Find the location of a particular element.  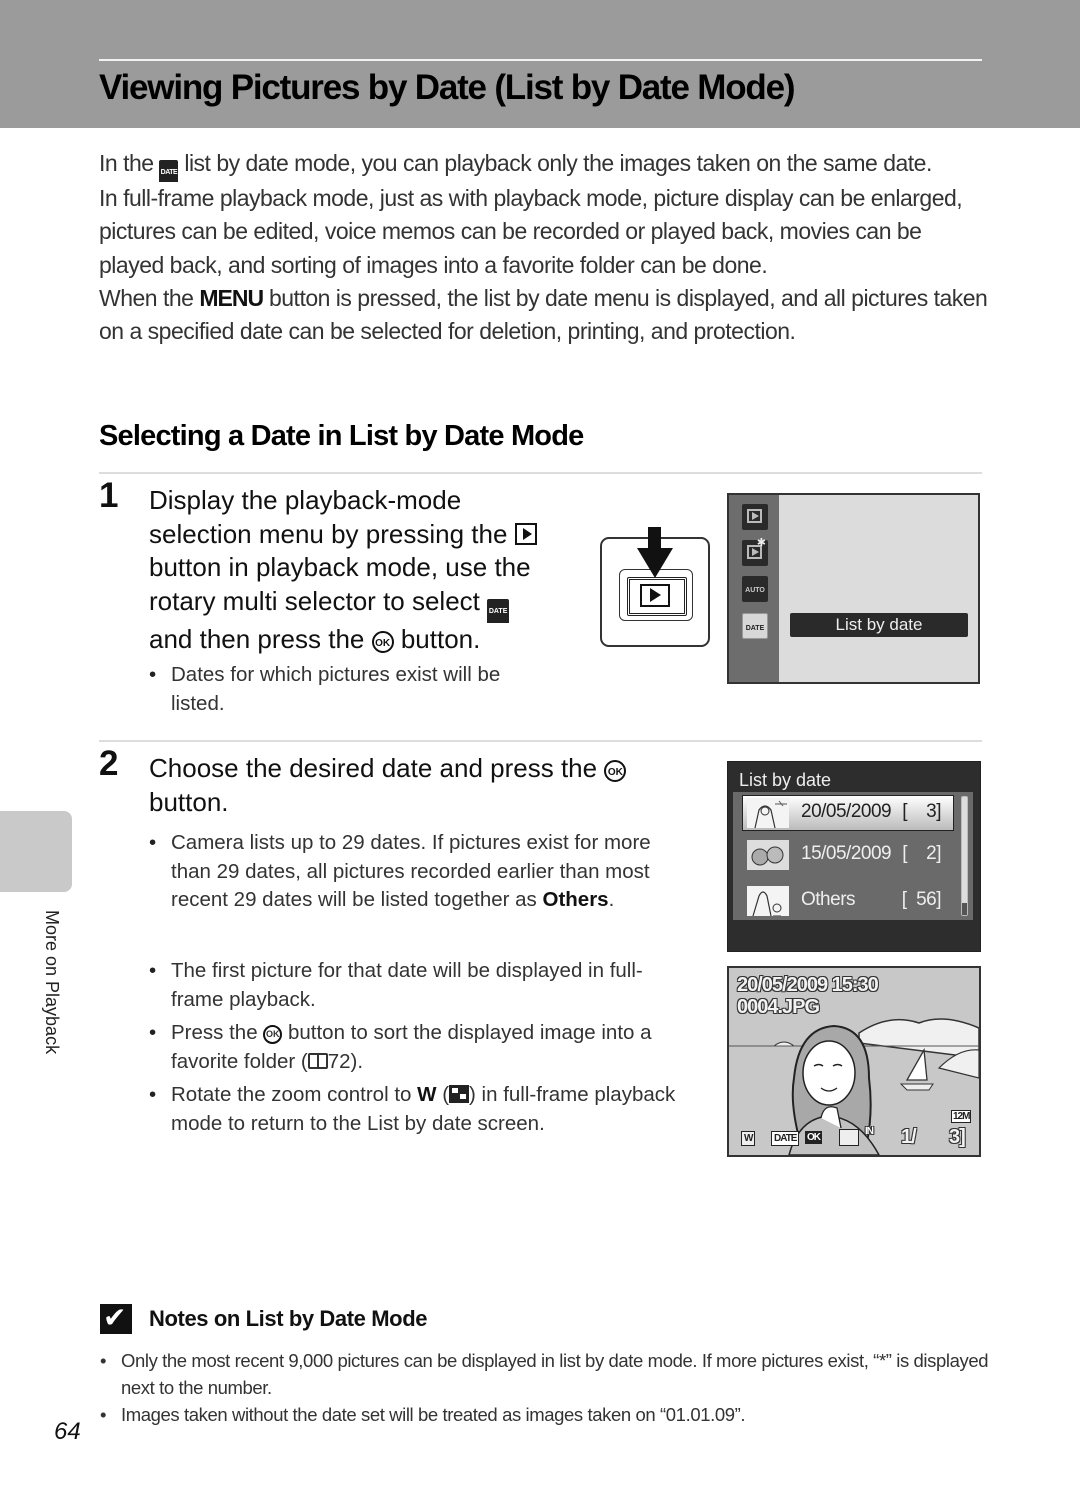

zoom-w-label: W is located at coordinates (427, 1094).